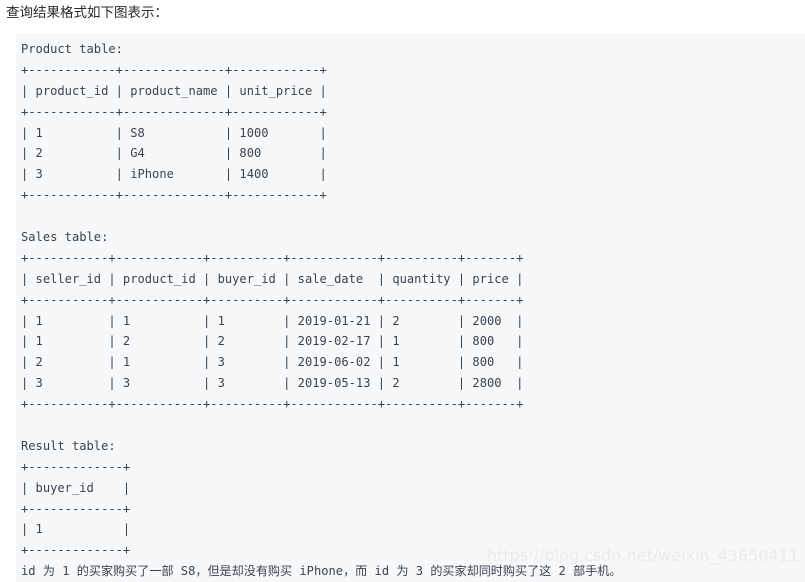 This screenshot has height=582, width=805. I want to click on code-line: | 1 | 1 | 1 | 2019-01-21 | 2 | 2000 |, so click(272, 320).